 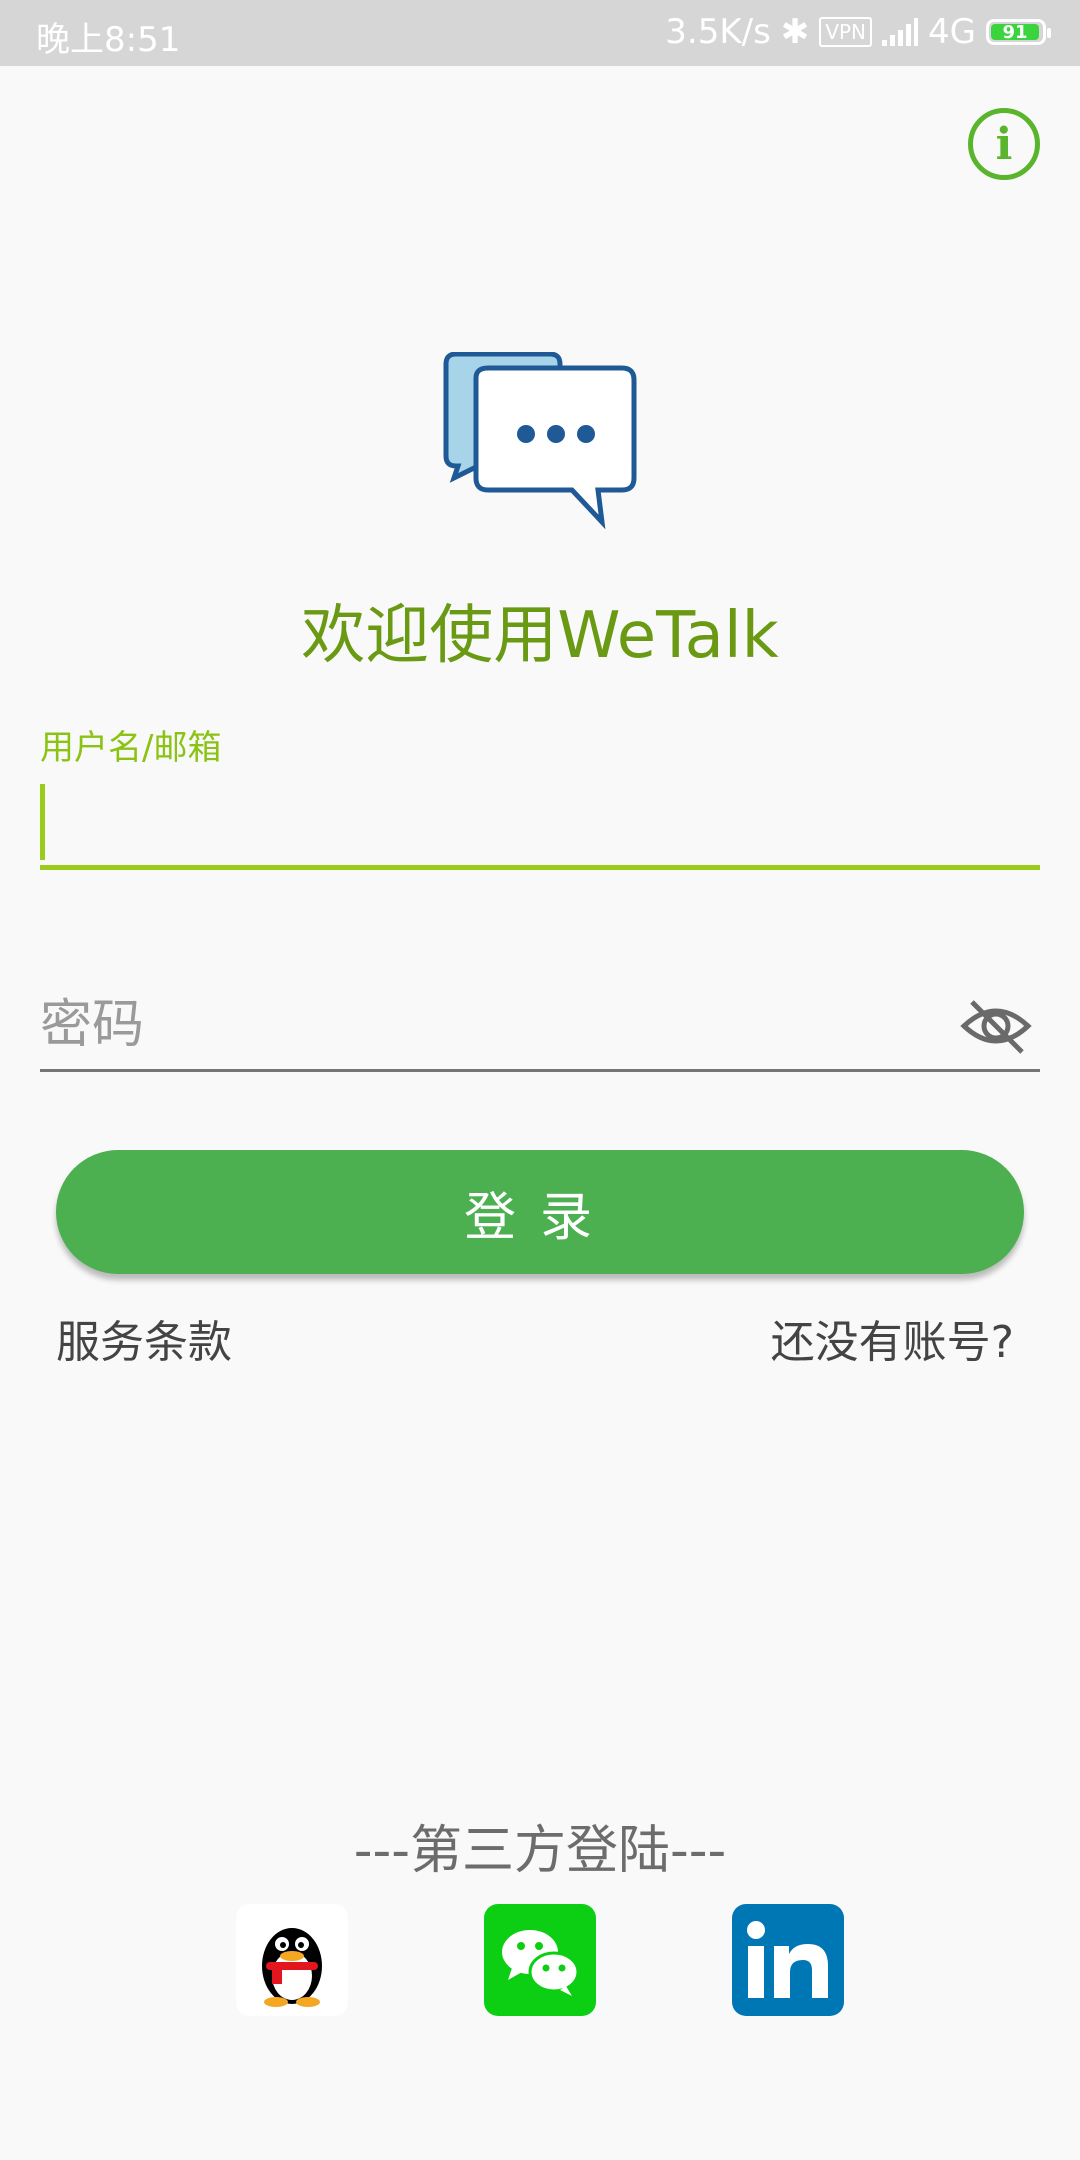 I want to click on vpn-badge: VPN, so click(x=846, y=32).